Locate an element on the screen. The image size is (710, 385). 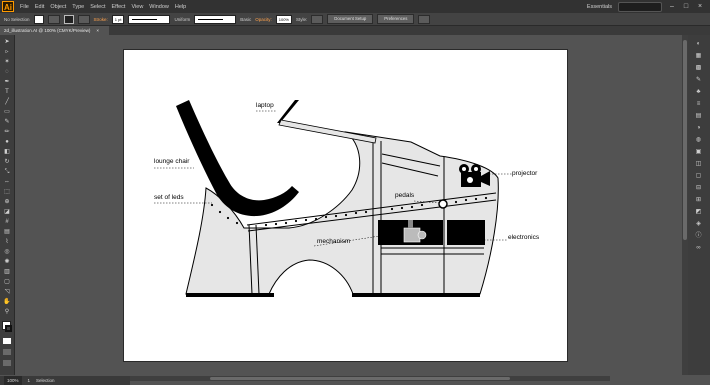
blend-icon: ◎ is located at coordinates (7, 252).